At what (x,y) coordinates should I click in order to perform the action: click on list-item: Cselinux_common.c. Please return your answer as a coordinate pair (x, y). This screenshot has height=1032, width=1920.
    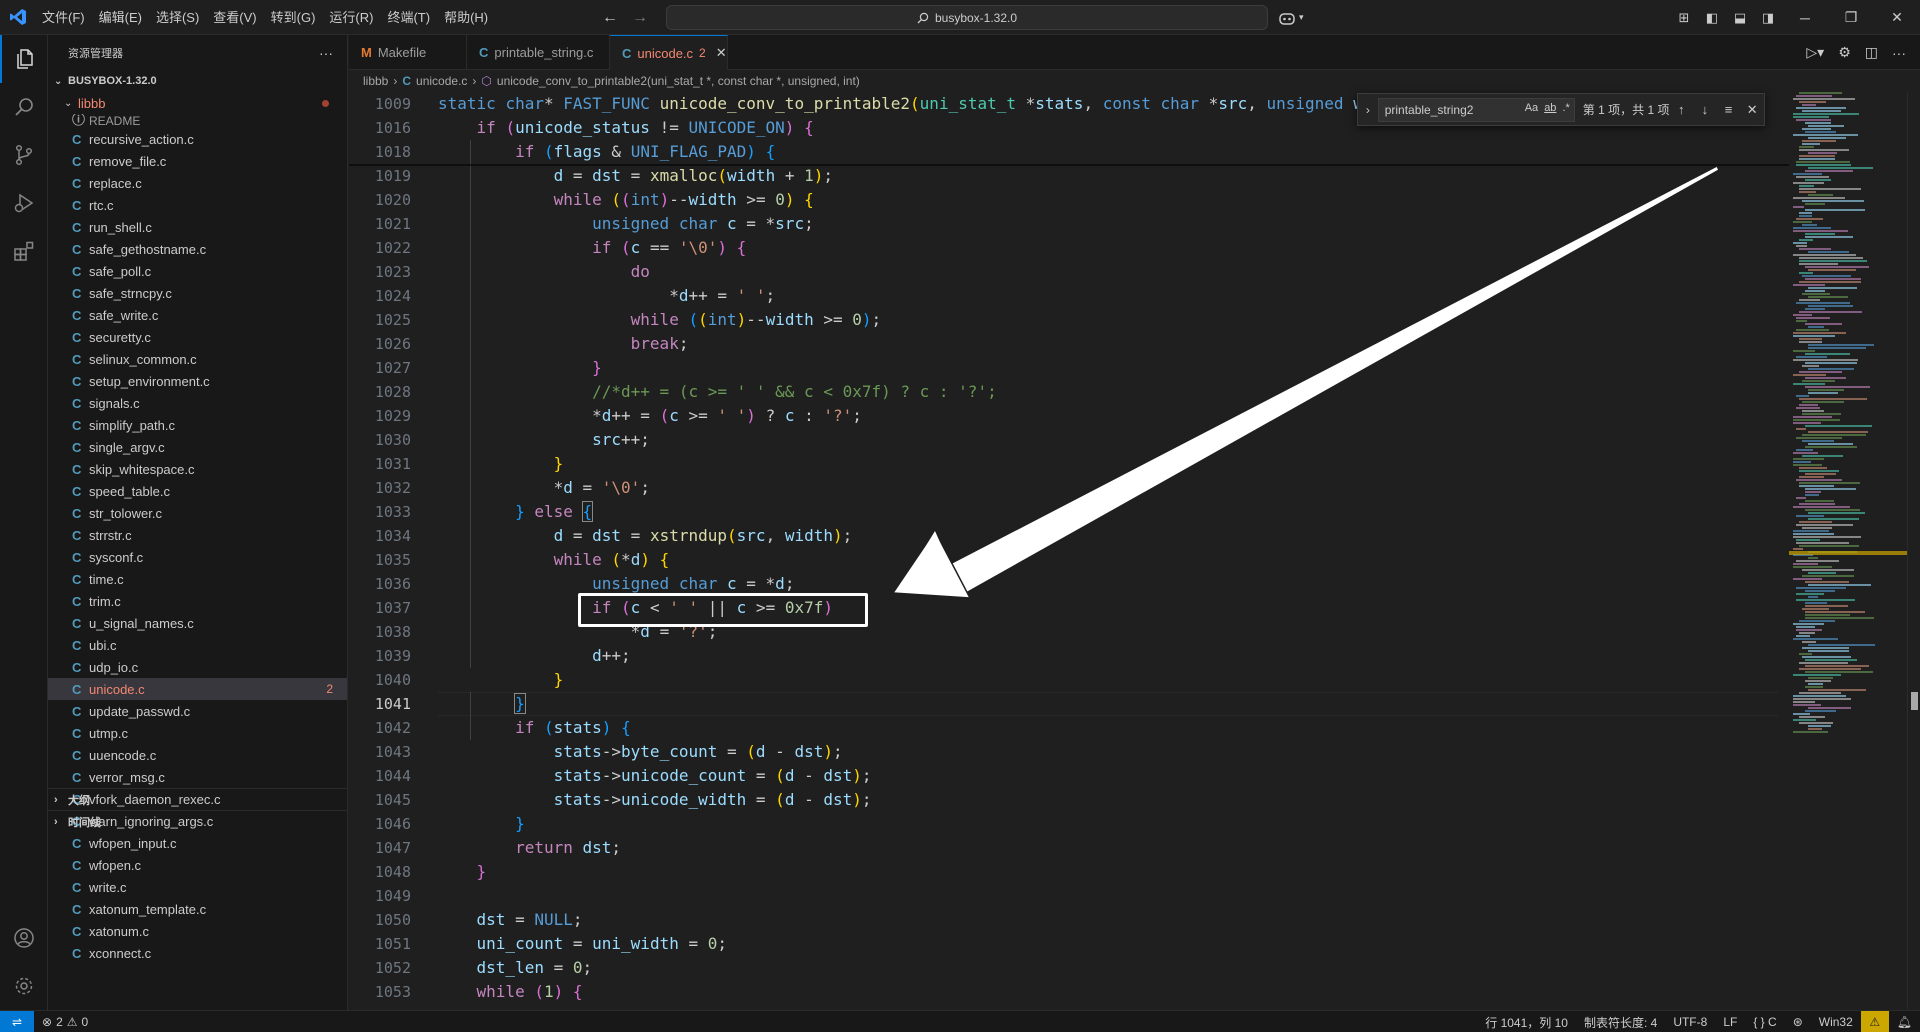
    Looking at the image, I should click on (197, 359).